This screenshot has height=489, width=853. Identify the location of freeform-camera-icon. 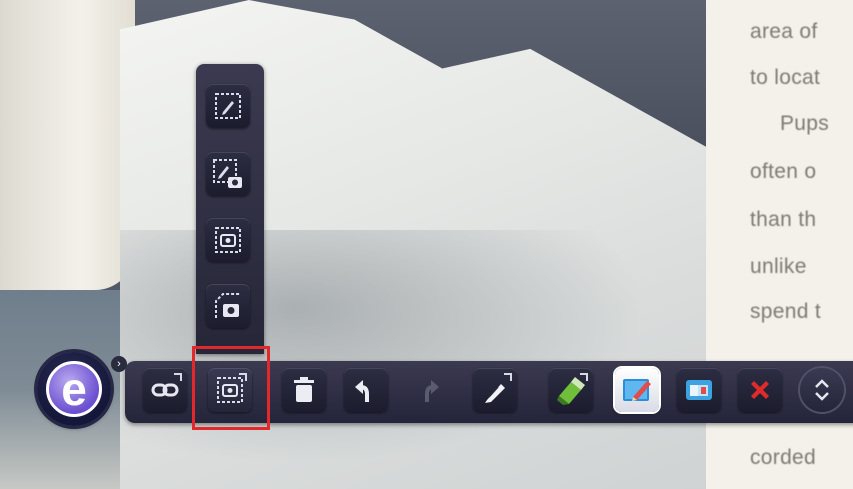
(227, 305).